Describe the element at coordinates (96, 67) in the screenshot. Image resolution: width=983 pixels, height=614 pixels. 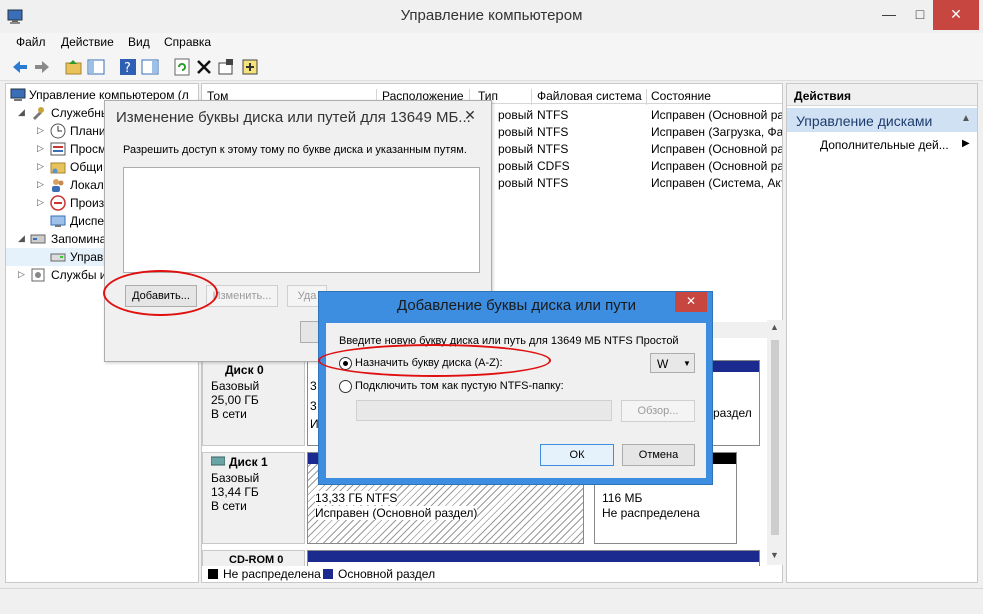
I see `show-hide-tree-icon` at that location.